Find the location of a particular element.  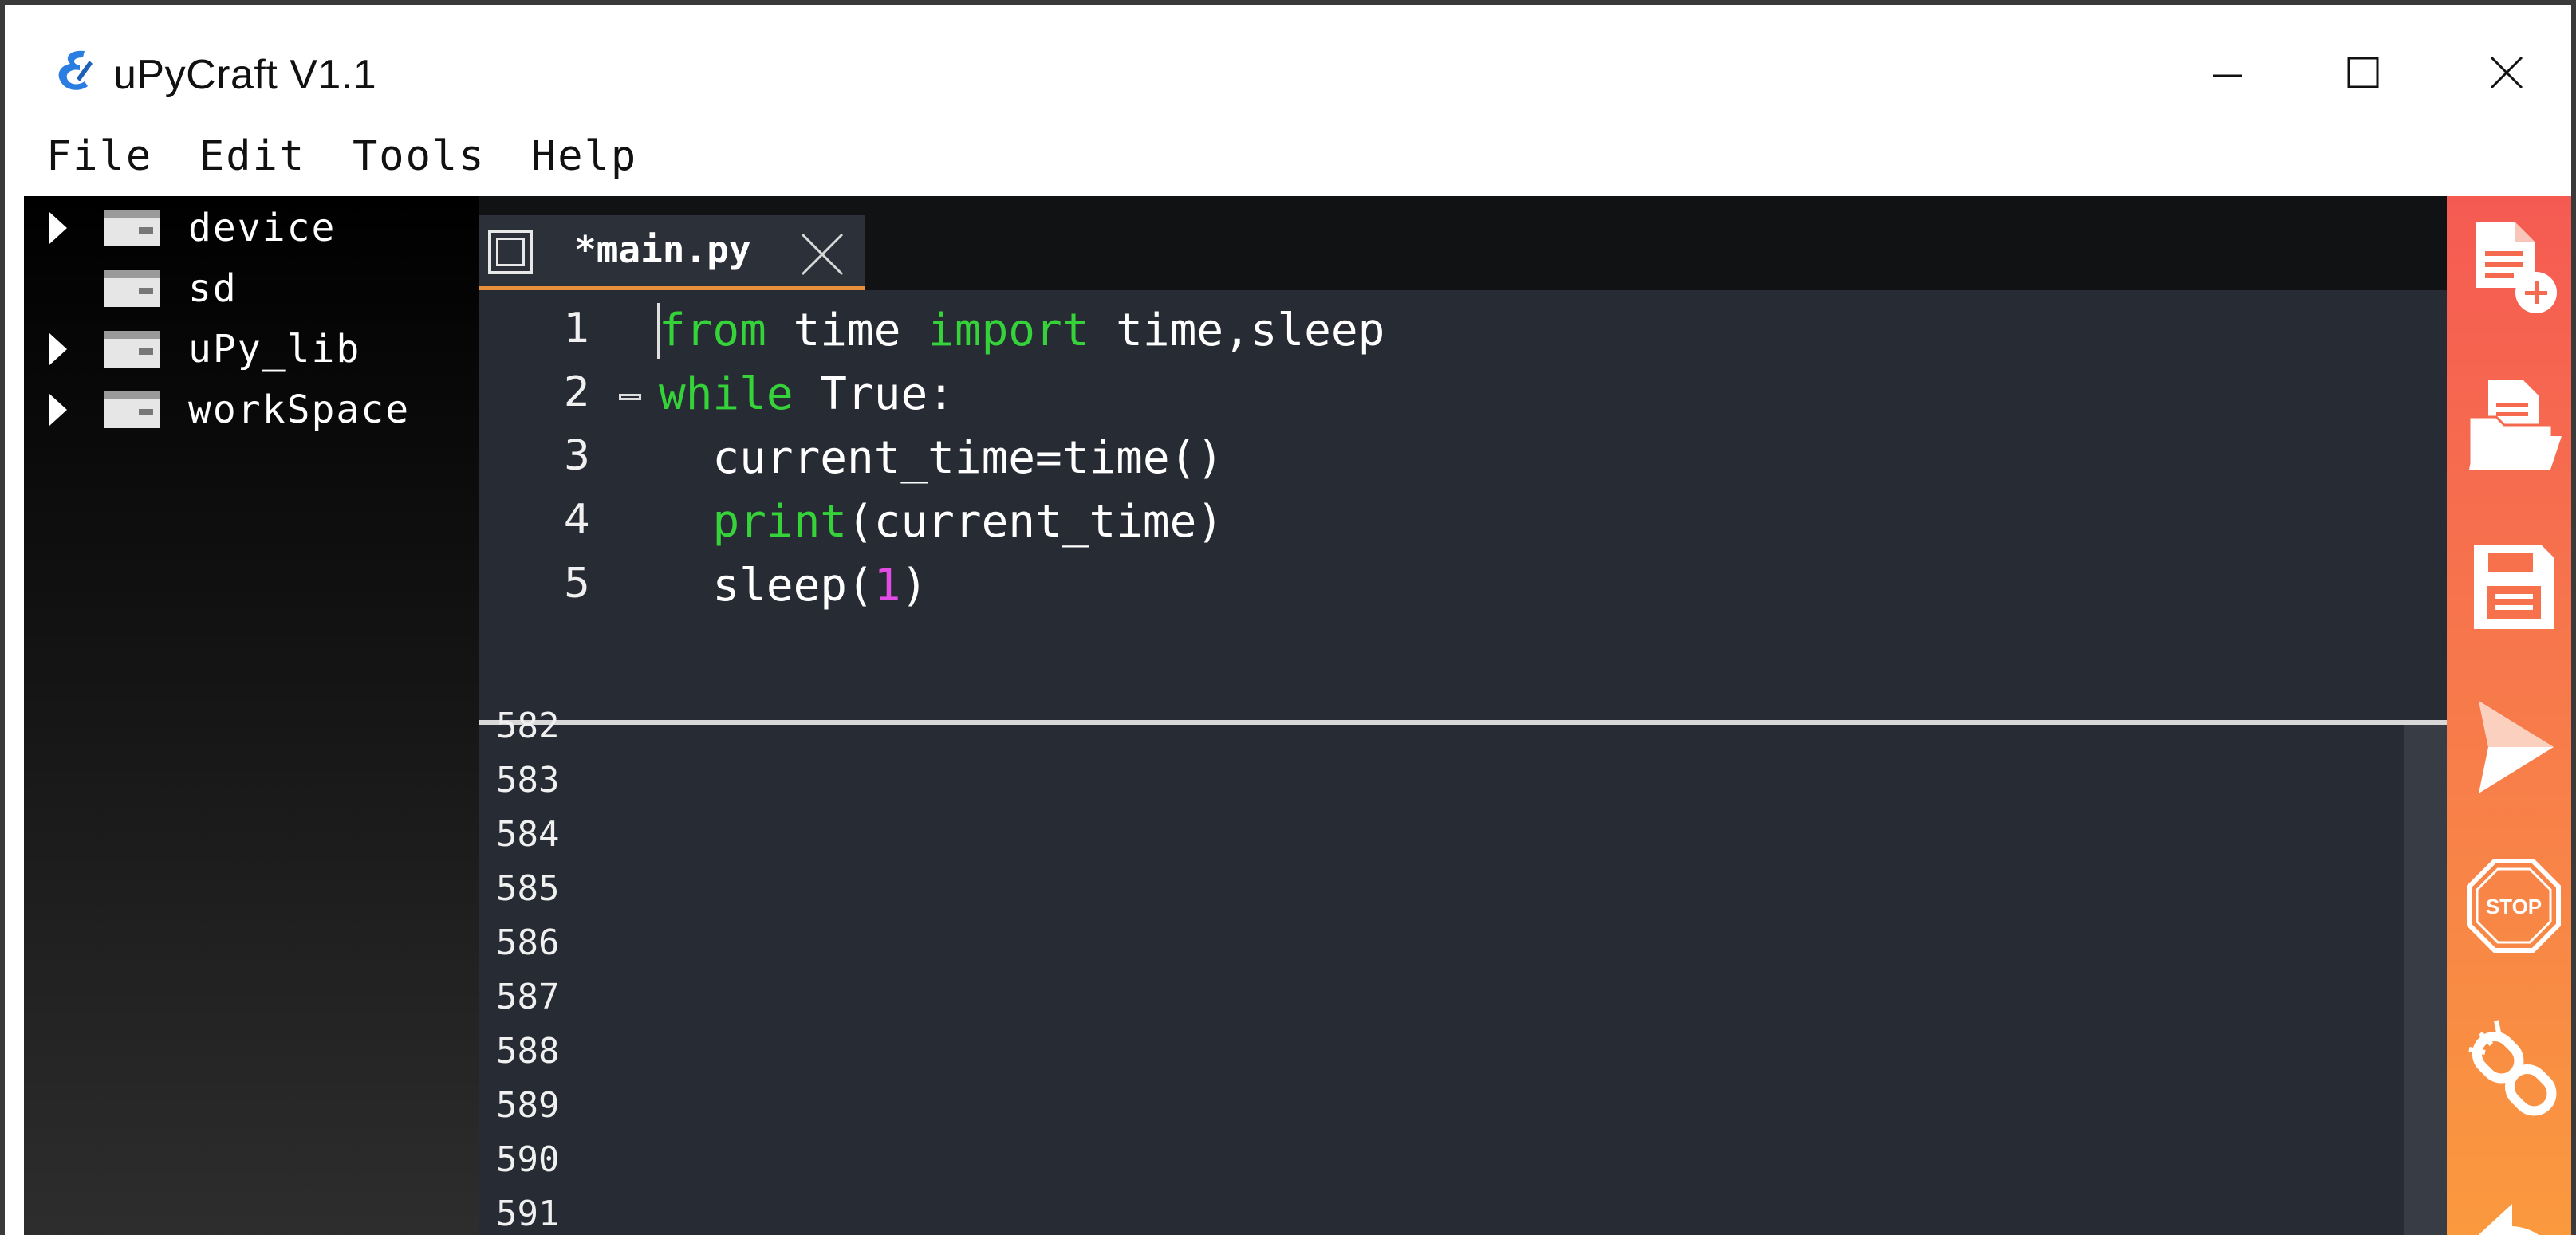

tree-label: device is located at coordinates (262, 228).